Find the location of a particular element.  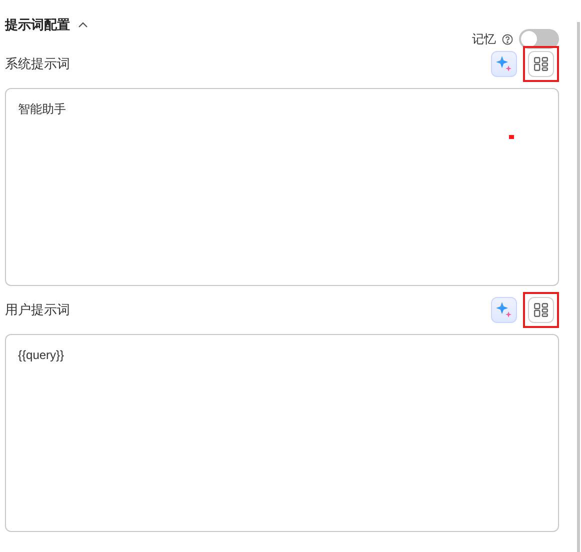

memory-toggle is located at coordinates (539, 39).